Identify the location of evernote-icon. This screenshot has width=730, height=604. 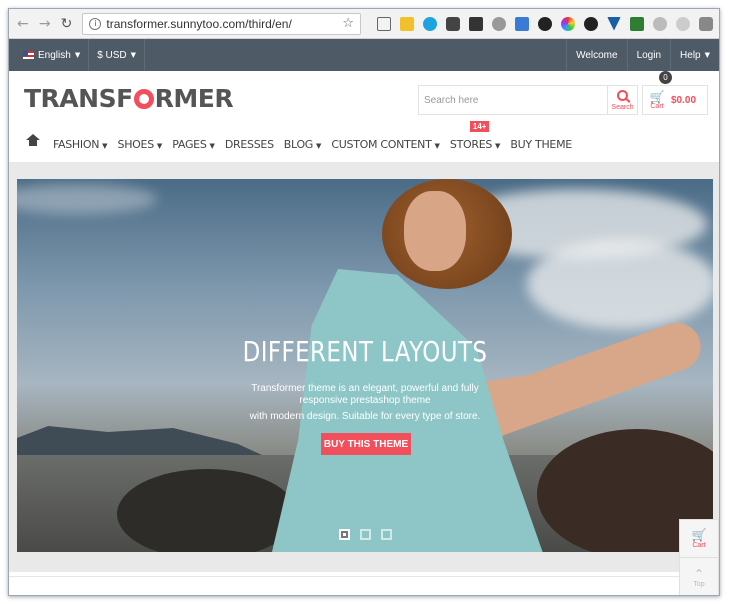
(453, 23).